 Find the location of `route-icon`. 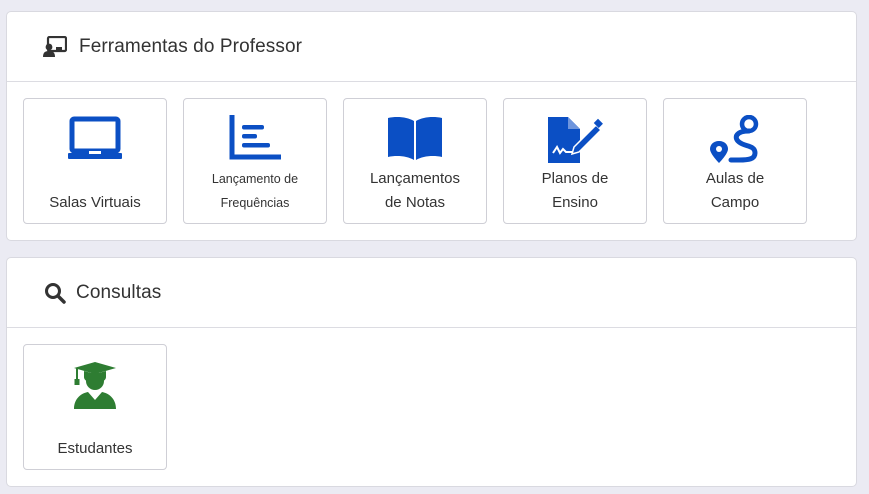

route-icon is located at coordinates (735, 140).